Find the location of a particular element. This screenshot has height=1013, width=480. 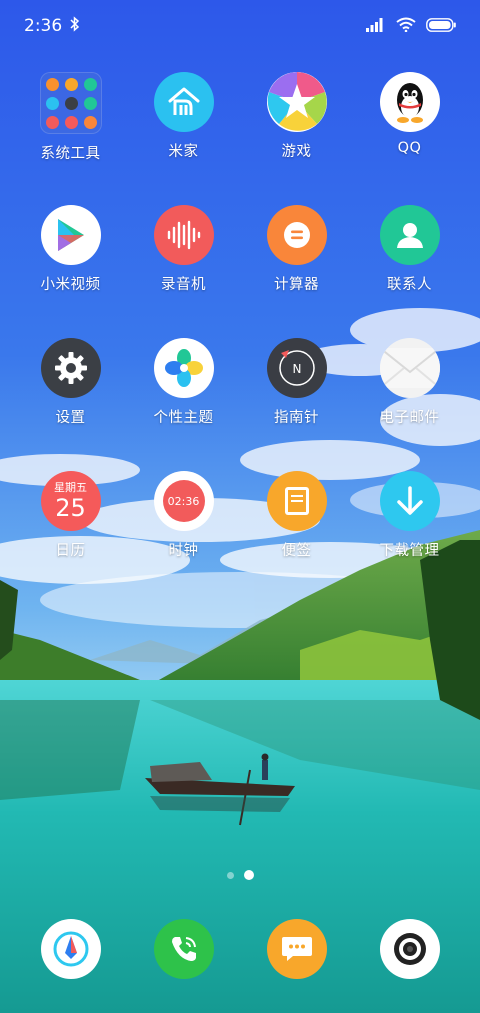

dock-camera is located at coordinates (409, 949).